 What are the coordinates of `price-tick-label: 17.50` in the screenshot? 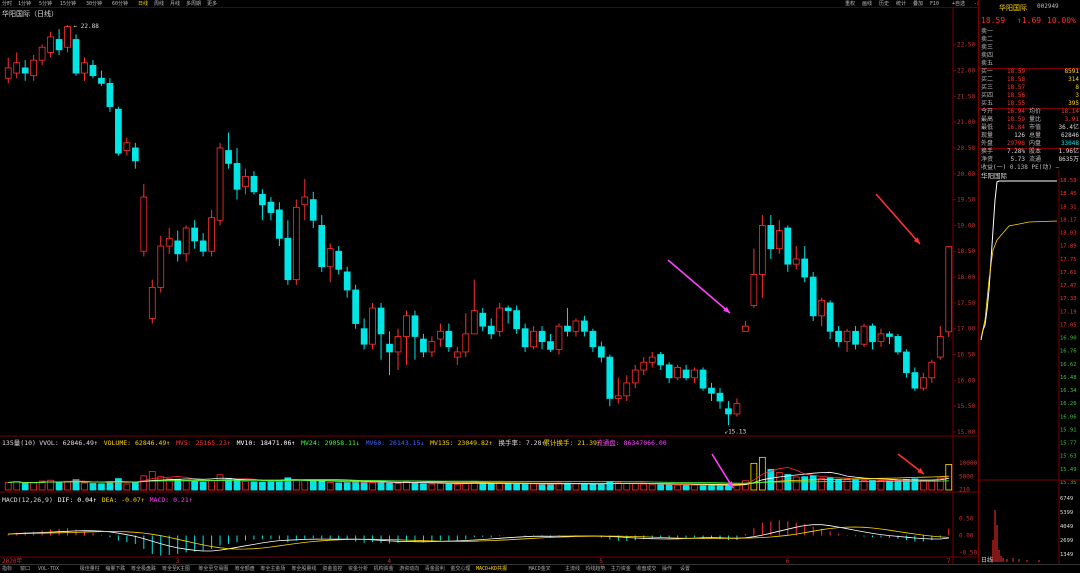 It's located at (966, 303).